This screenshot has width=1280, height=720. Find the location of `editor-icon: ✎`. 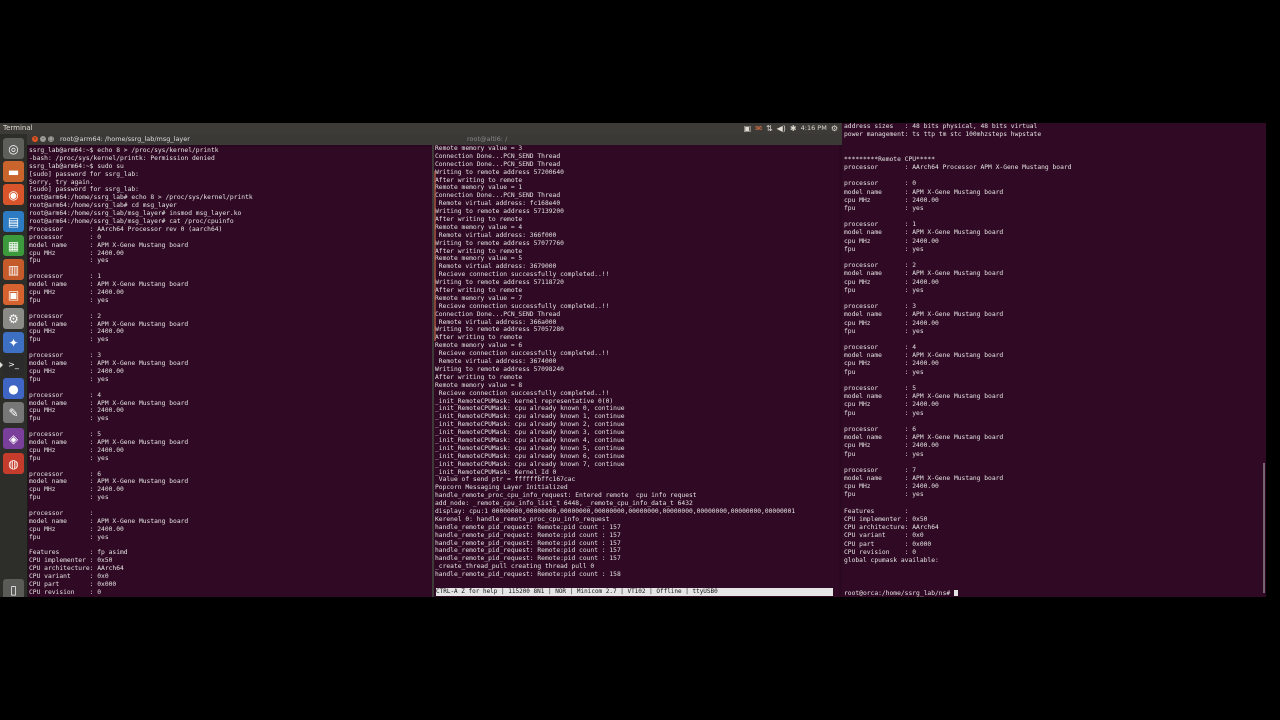

editor-icon: ✎ is located at coordinates (13, 412).